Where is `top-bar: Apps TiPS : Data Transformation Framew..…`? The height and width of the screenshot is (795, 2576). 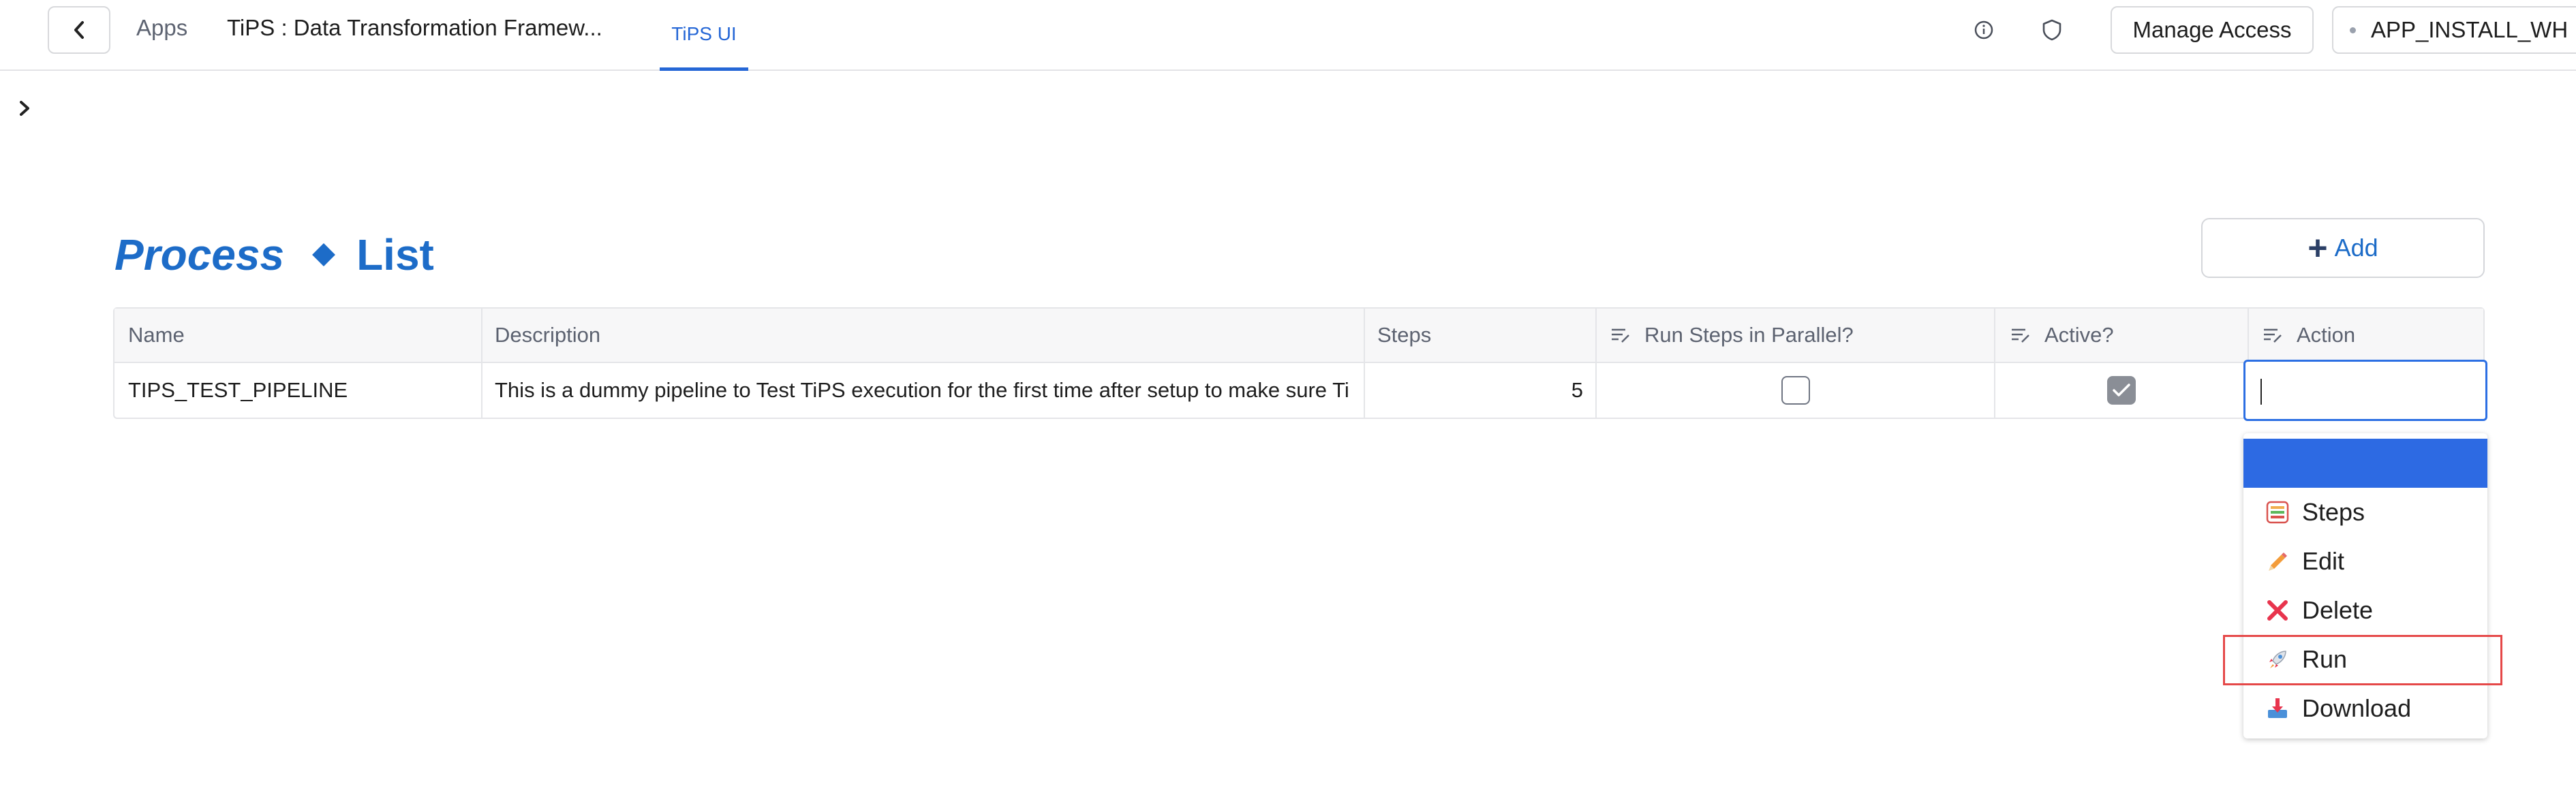 top-bar: Apps TiPS : Data Transformation Framew..… is located at coordinates (1288, 35).